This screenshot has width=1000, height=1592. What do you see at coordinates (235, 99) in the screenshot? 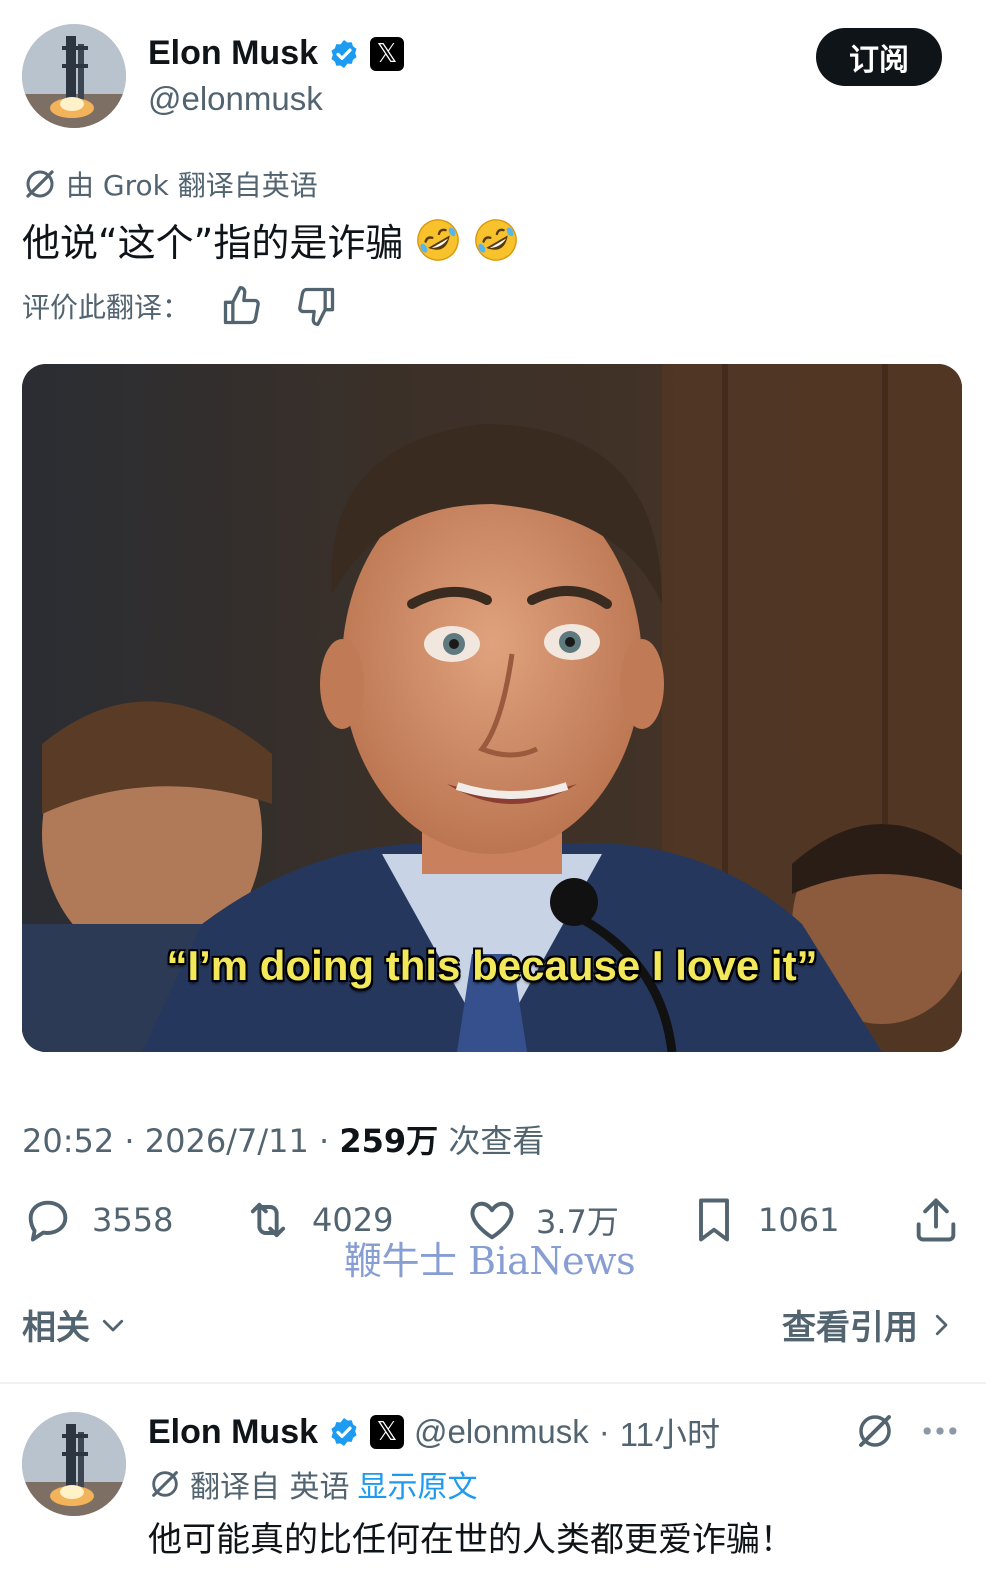
I see `author-handle: @elonmusk` at bounding box center [235, 99].